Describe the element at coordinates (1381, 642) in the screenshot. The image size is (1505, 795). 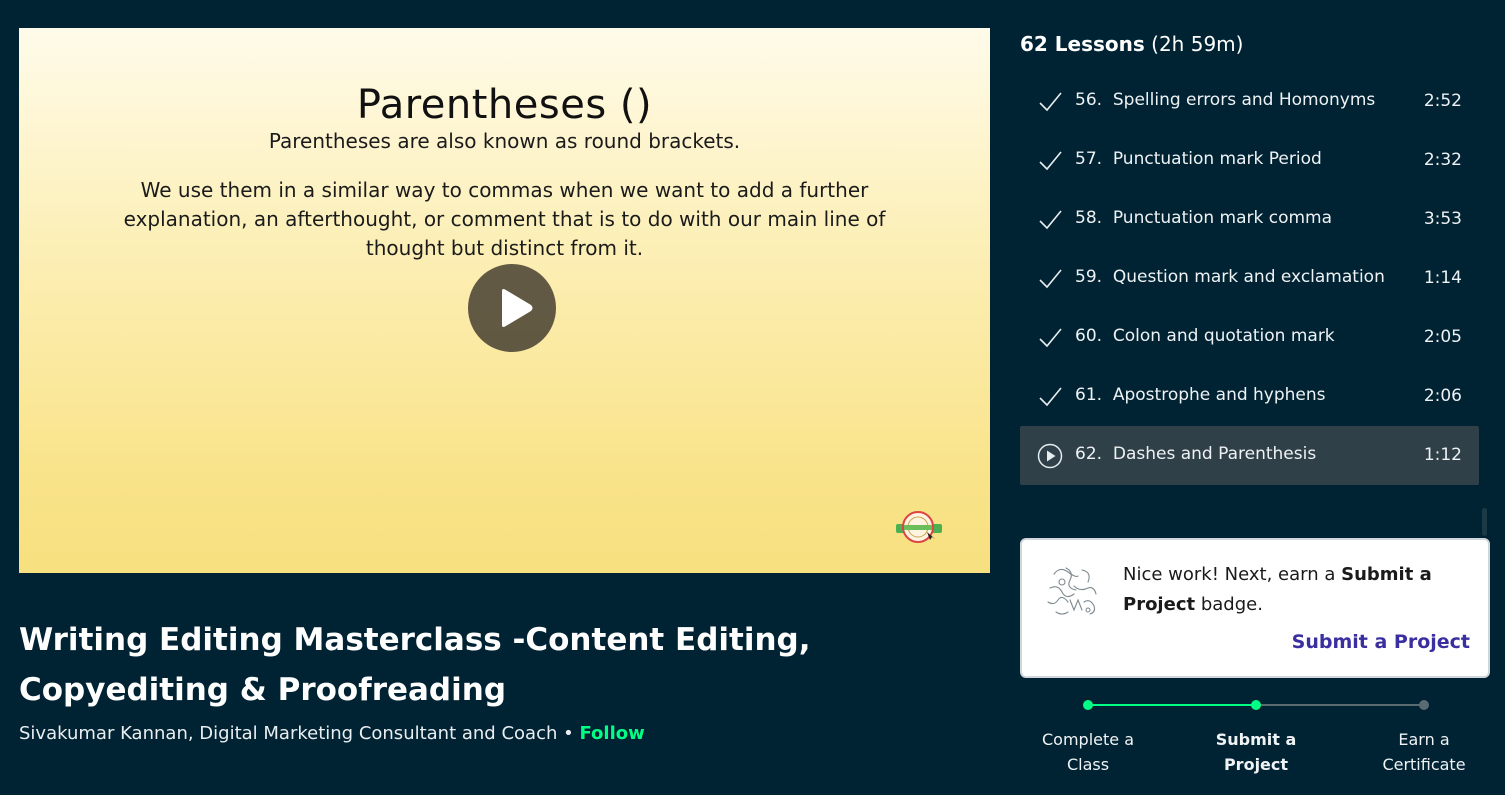
I see `submit-project-link: Submit a Project` at that location.